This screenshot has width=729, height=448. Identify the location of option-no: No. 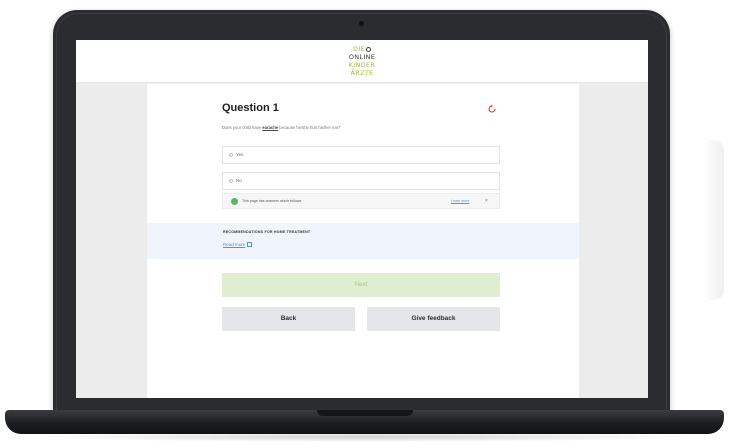
(361, 181).